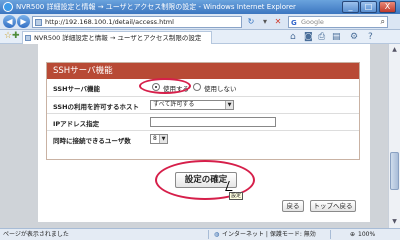  What do you see at coordinates (200, 234) in the screenshot?
I see `status-bar: ページが表示されました ◍ インターネット | 保護モード: 無効 ⊕ 100%` at bounding box center [200, 234].